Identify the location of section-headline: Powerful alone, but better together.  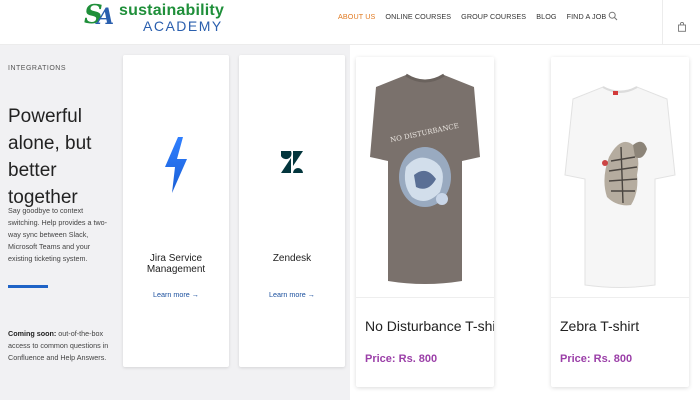
(50, 157).